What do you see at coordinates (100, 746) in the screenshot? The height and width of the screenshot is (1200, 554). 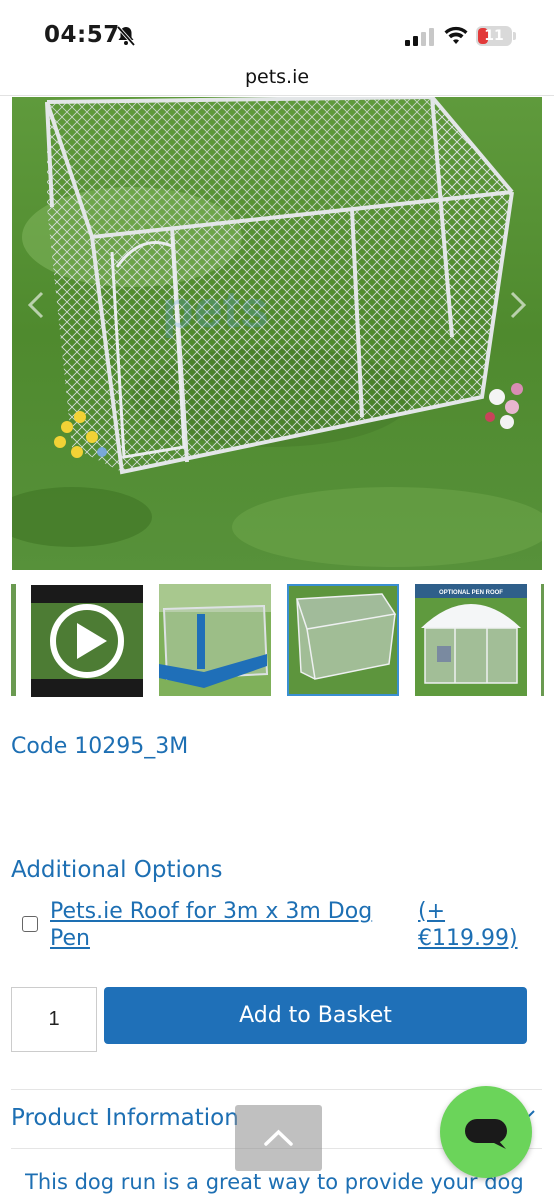 I see `product-code: Code 10295_3M` at bounding box center [100, 746].